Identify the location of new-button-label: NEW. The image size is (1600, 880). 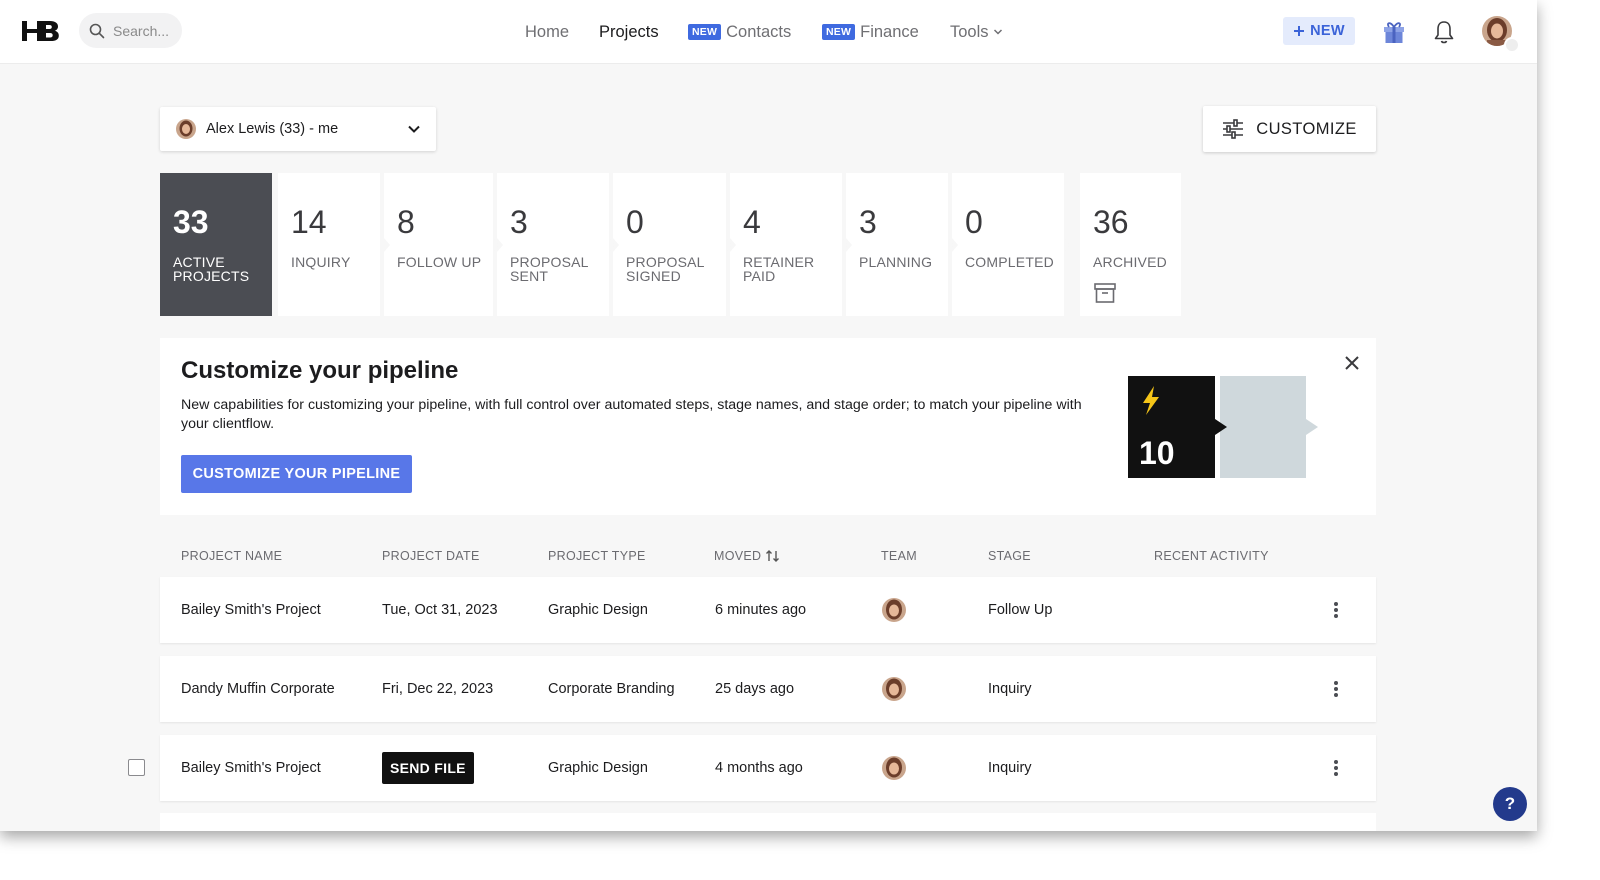
(1327, 31).